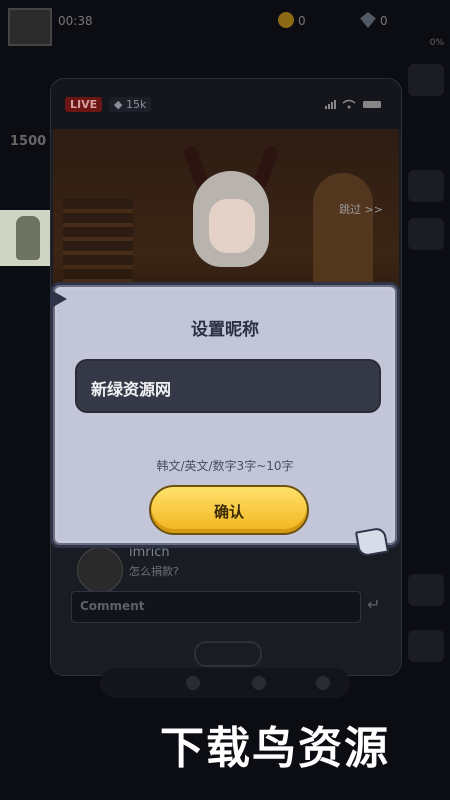 This screenshot has height=800, width=450. Describe the element at coordinates (131, 389) in the screenshot. I see `nickname-value: 新绿资源网` at that location.